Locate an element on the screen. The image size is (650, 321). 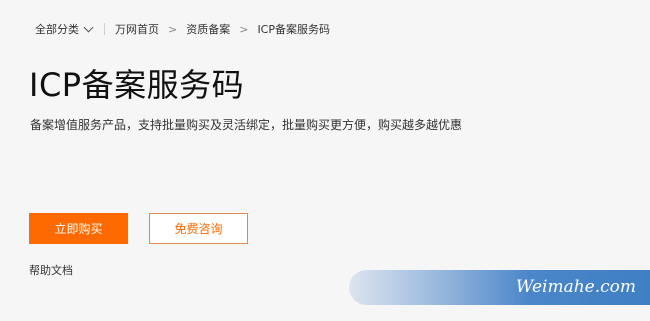
all-categories-dropdown: 全部分类 is located at coordinates (64, 29).